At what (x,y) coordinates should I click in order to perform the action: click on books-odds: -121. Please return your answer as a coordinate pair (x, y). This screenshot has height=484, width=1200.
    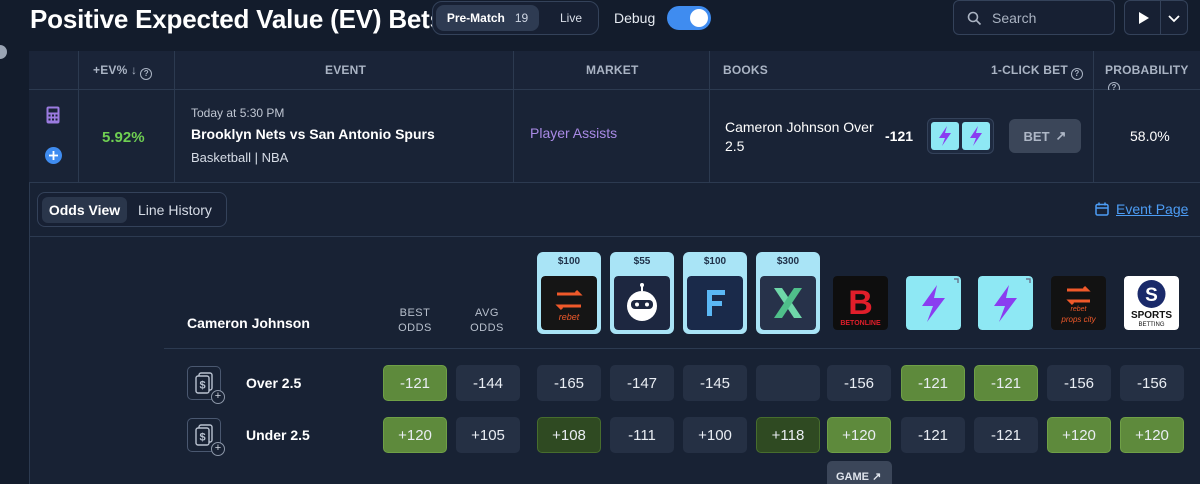
    Looking at the image, I should click on (899, 136).